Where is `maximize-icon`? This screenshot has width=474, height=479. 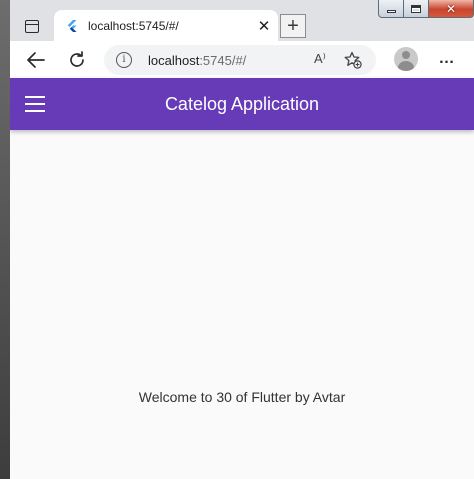
maximize-icon is located at coordinates (416, 8).